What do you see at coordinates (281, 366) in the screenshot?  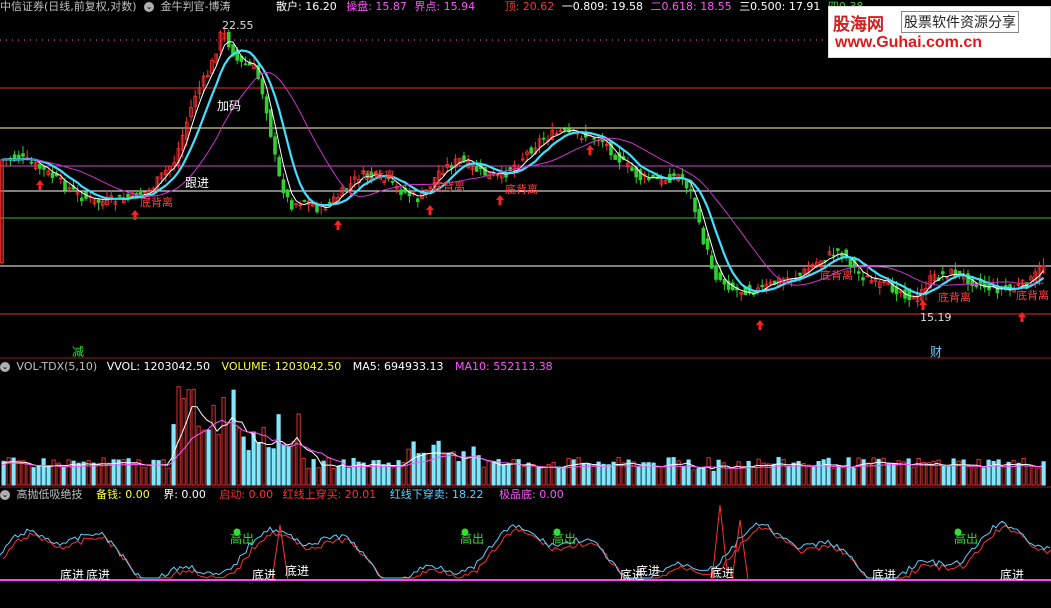 I see `vol-volume: VOLUME: 1203042.50` at bounding box center [281, 366].